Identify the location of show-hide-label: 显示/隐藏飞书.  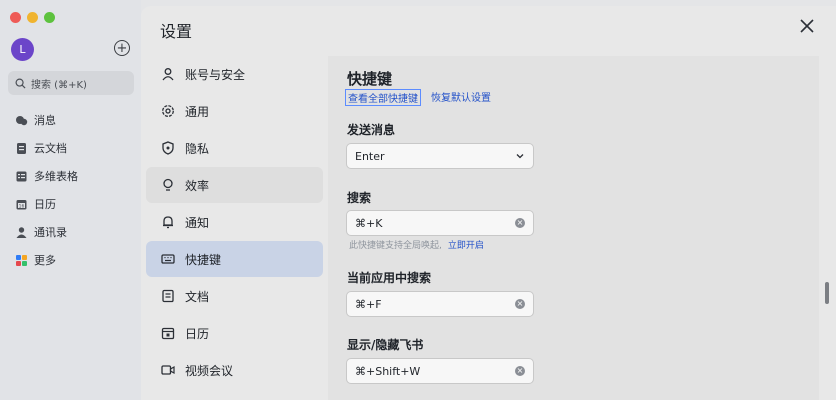
(385, 345).